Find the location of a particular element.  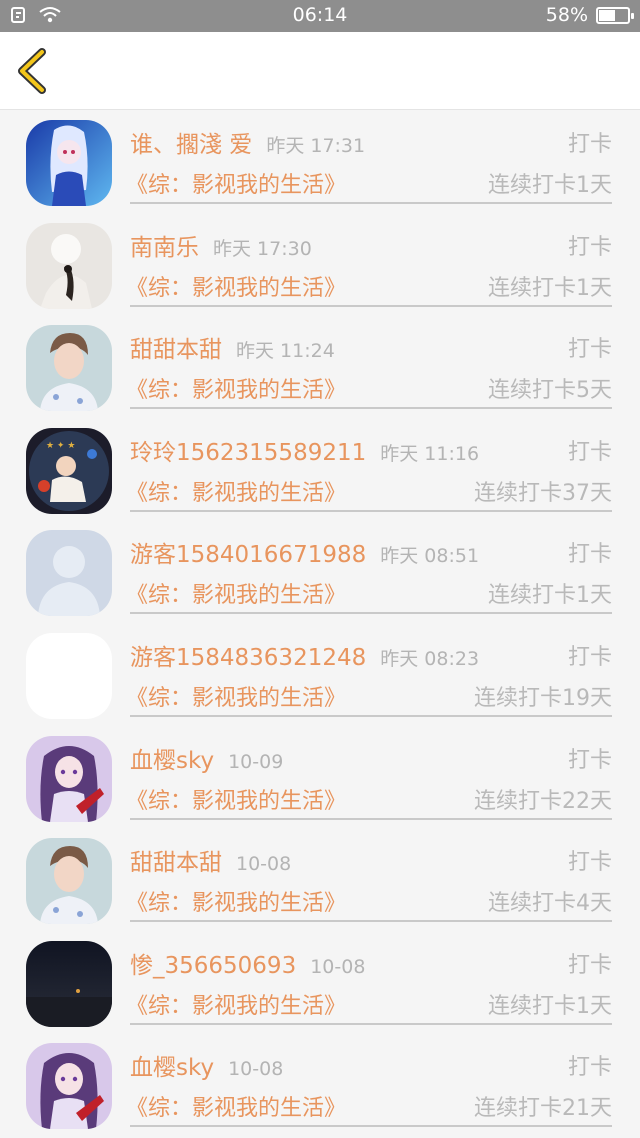

list-item: 南南乐 昨天 17:30 打卡 《综：影视我的生活》 连续打卡1天 is located at coordinates (320, 264).